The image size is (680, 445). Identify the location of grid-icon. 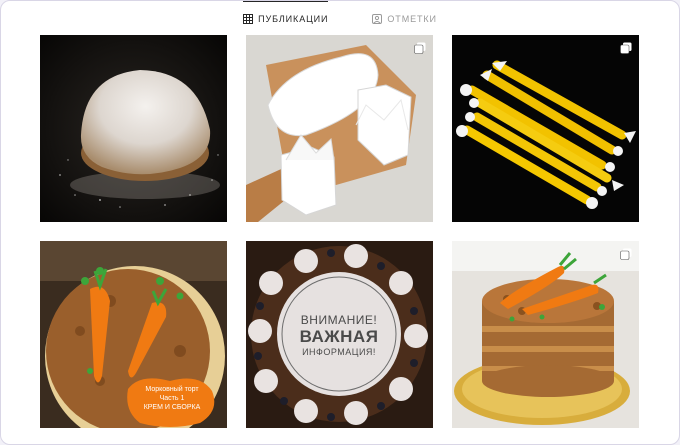
(248, 19).